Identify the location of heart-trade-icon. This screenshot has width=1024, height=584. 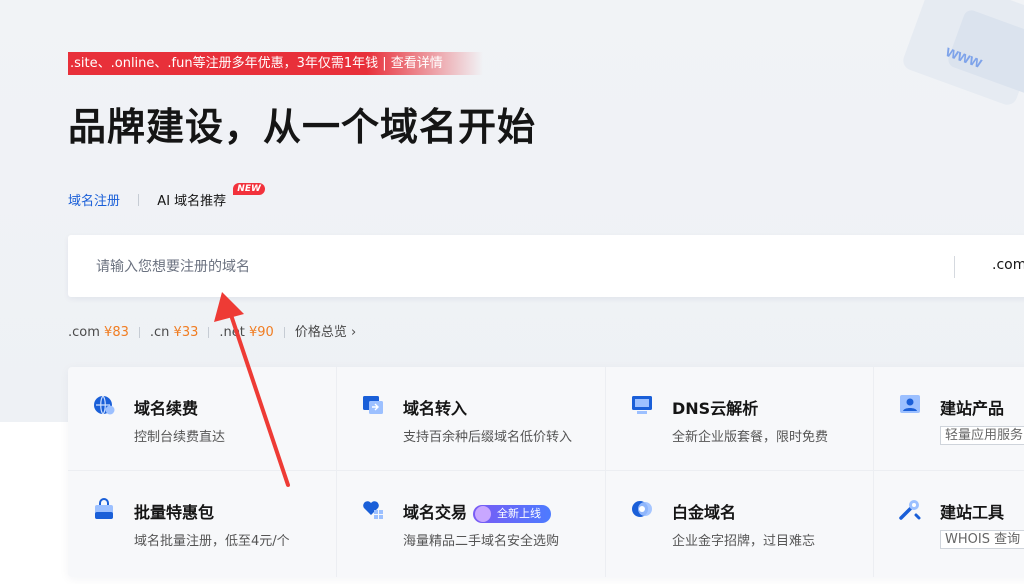
(373, 510).